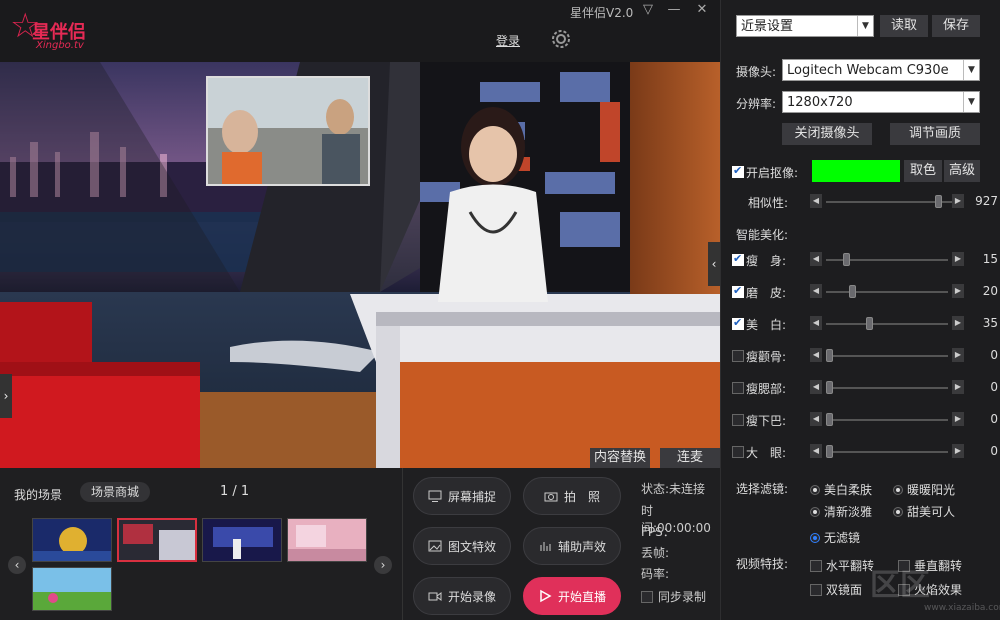  I want to click on beauty-slider-row: 磨 皮: ◀ ▶ 20, so click(864, 292).